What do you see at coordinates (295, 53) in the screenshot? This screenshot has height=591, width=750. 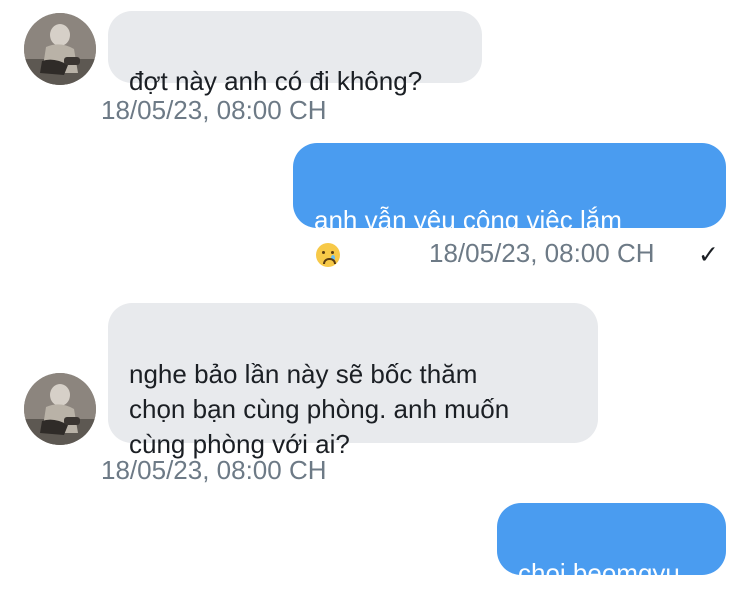 I see `message-bubble: đợt này anh có đi không?` at bounding box center [295, 53].